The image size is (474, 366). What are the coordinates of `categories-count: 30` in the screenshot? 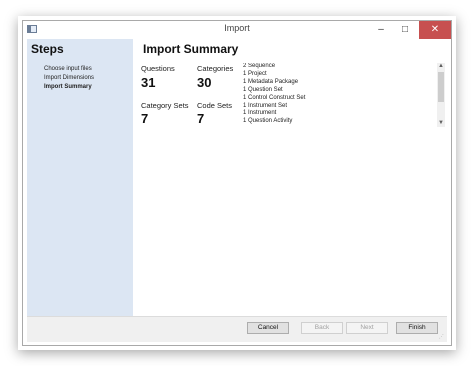 It's located at (204, 82).